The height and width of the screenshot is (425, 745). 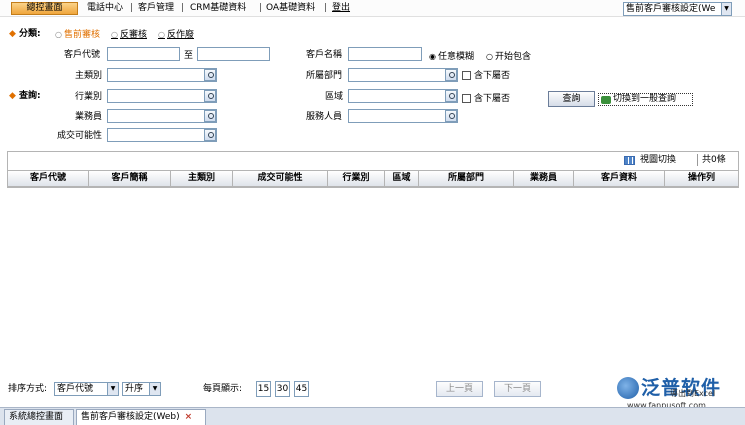 I want to click on region-label: 區域, so click(x=334, y=97).